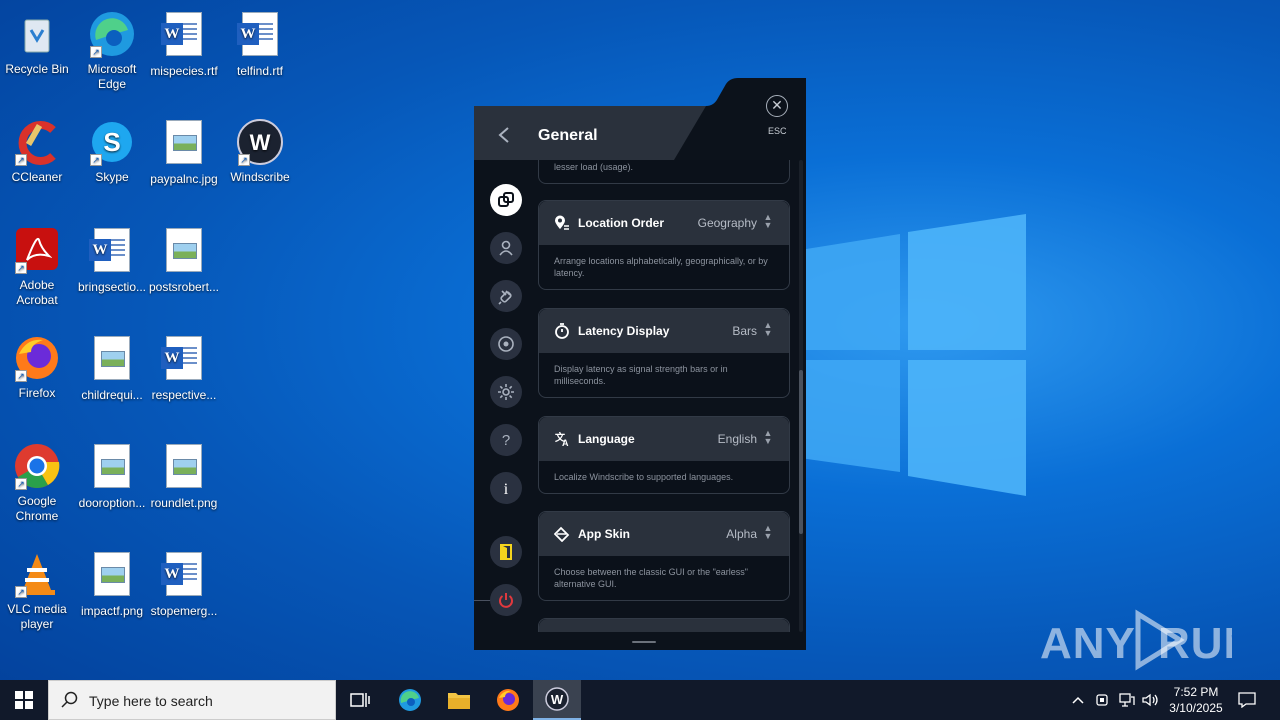 The height and width of the screenshot is (720, 1280). Describe the element at coordinates (506, 248) in the screenshot. I see `nav-account` at that location.